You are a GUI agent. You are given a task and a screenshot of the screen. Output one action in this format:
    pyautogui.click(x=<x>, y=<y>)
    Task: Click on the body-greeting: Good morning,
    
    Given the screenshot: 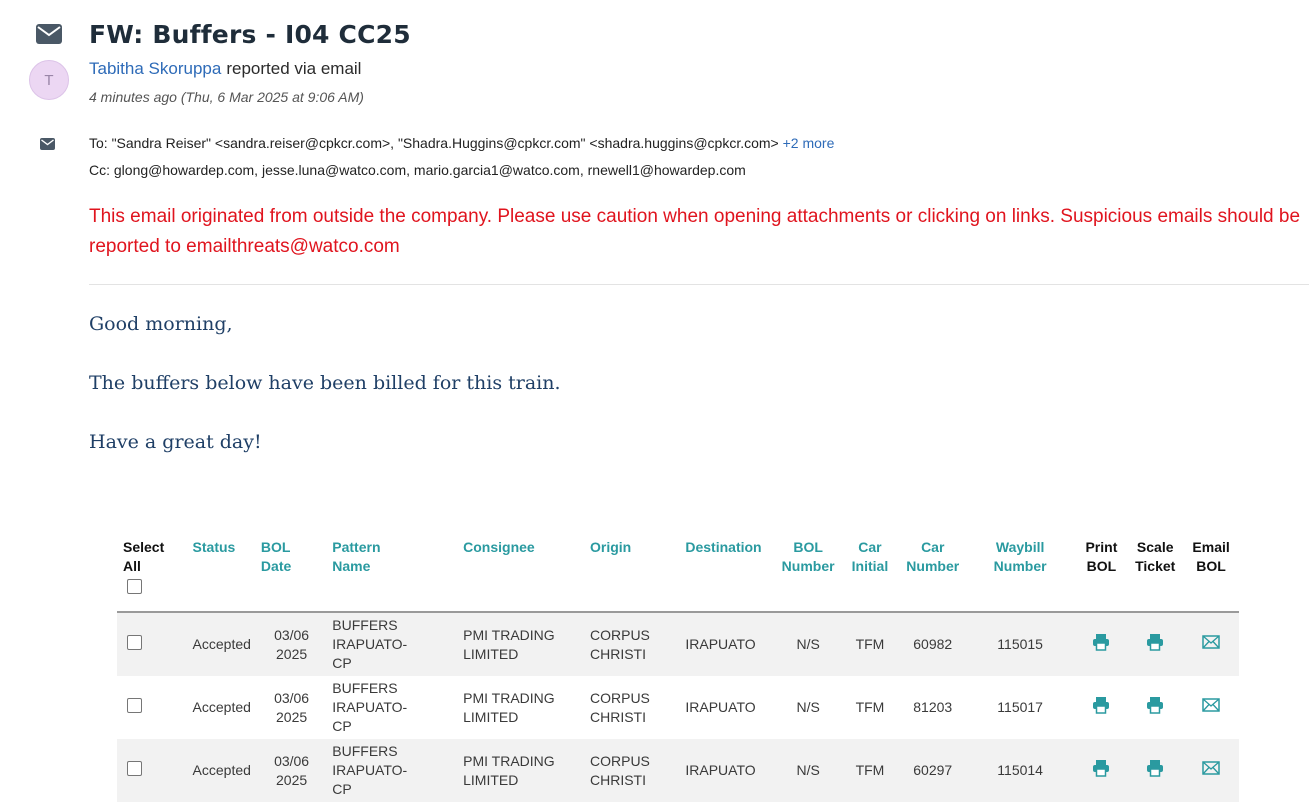 What is the action you would take?
    pyautogui.click(x=161, y=324)
    